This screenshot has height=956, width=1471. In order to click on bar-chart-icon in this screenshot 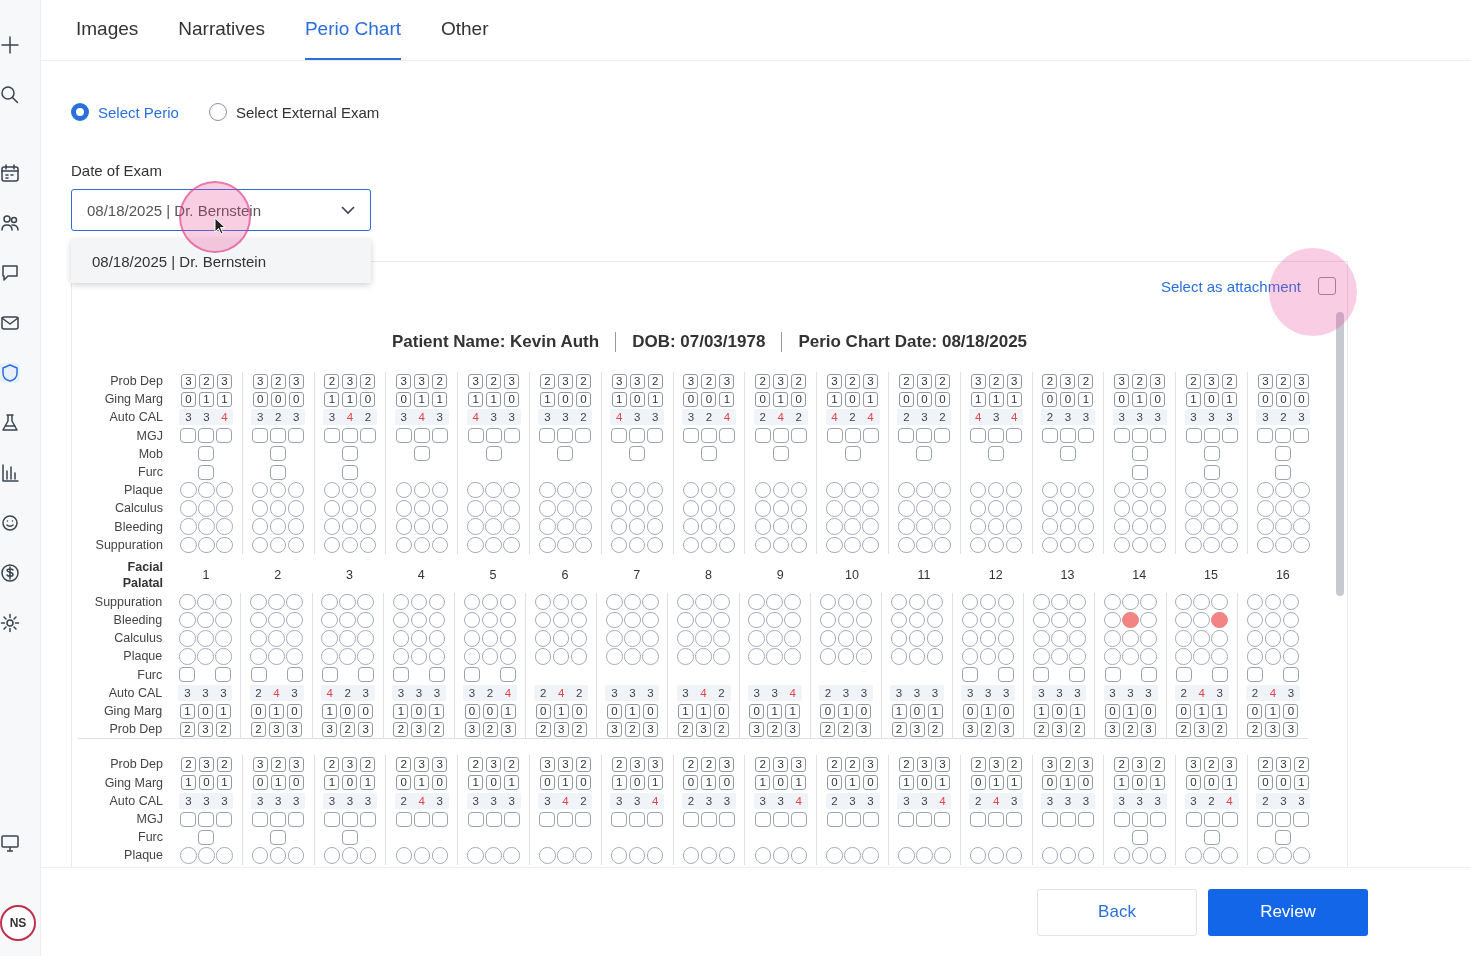, I will do `click(10, 473)`.